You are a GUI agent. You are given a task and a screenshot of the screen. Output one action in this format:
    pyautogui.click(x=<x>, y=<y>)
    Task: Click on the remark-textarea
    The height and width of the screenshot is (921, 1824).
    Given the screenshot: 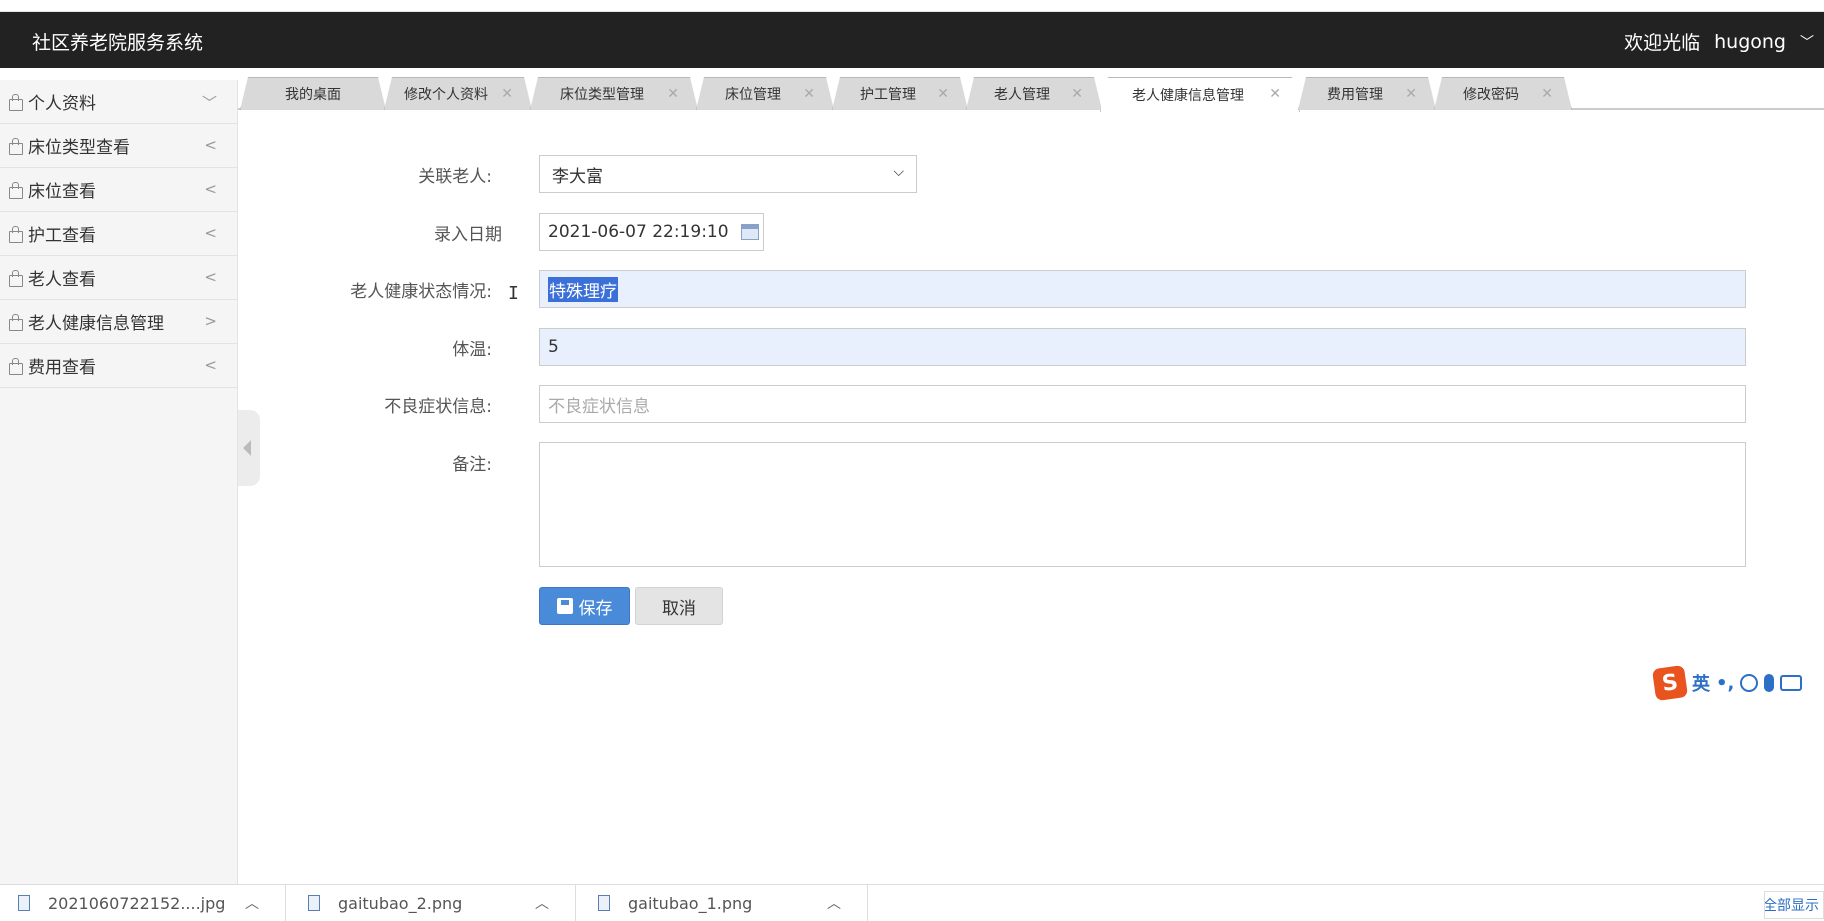 What is the action you would take?
    pyautogui.click(x=1142, y=504)
    